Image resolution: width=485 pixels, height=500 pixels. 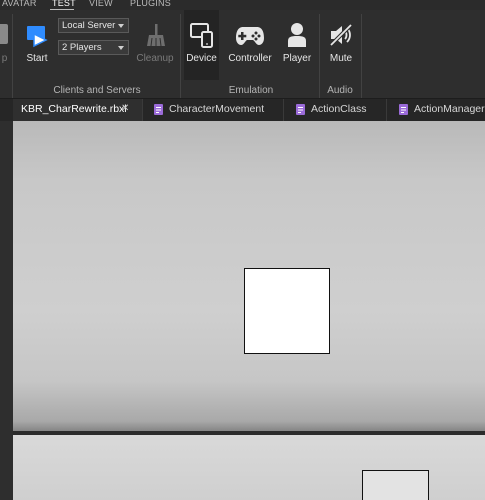 I want to click on broom-icon, so click(x=156, y=35).